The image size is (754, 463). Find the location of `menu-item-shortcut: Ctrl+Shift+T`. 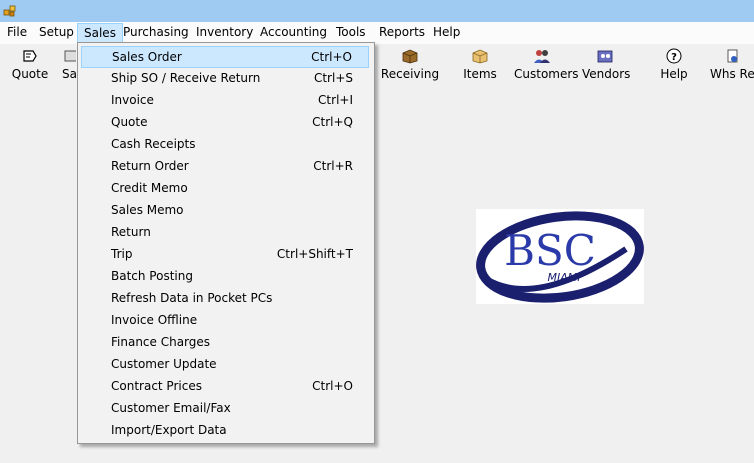

menu-item-shortcut: Ctrl+Shift+T is located at coordinates (314, 254).